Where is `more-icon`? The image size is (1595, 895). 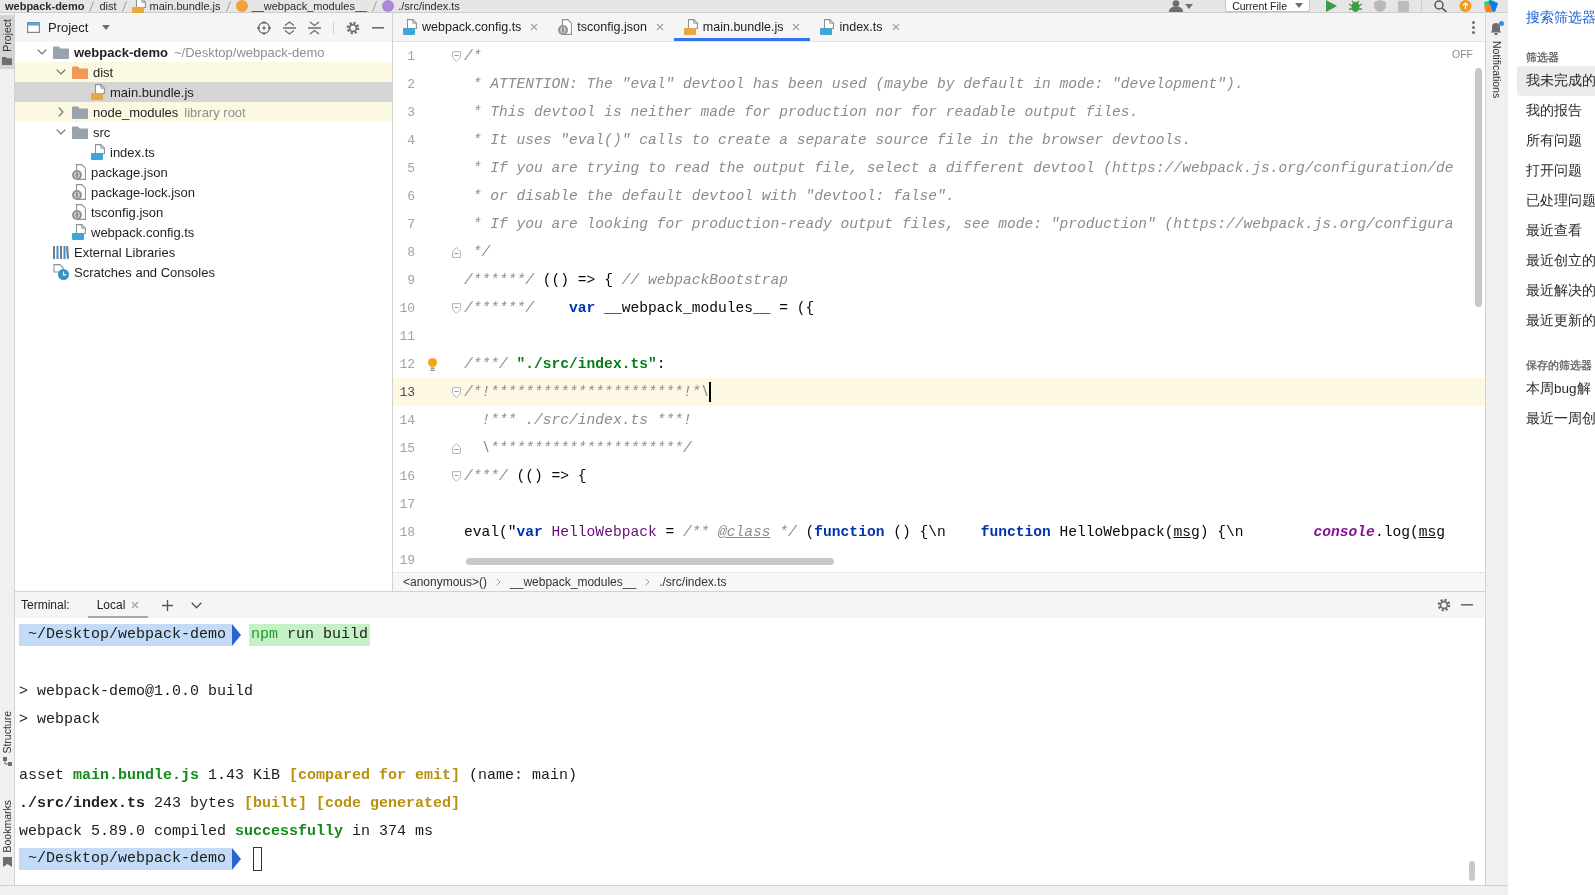 more-icon is located at coordinates (1473, 27).